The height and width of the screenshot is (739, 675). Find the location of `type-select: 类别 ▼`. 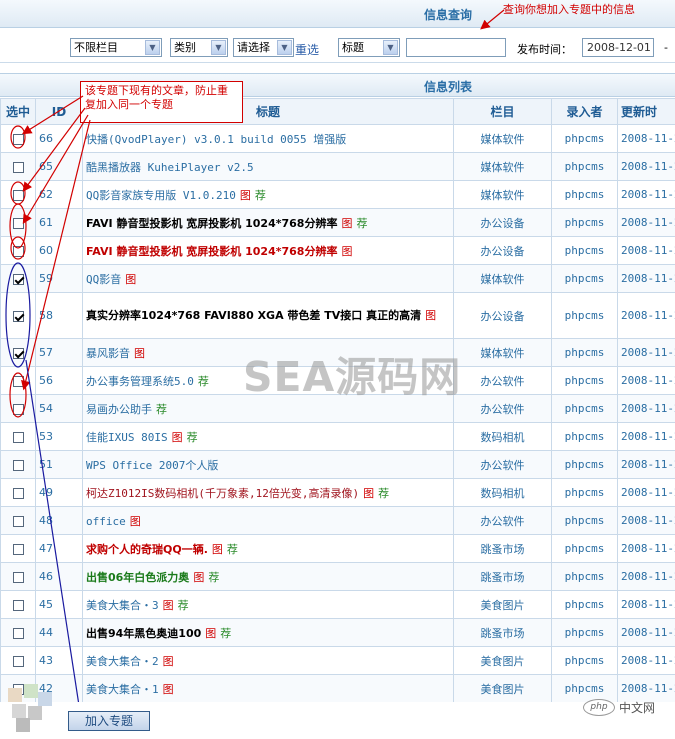

type-select: 类别 ▼ is located at coordinates (199, 47).